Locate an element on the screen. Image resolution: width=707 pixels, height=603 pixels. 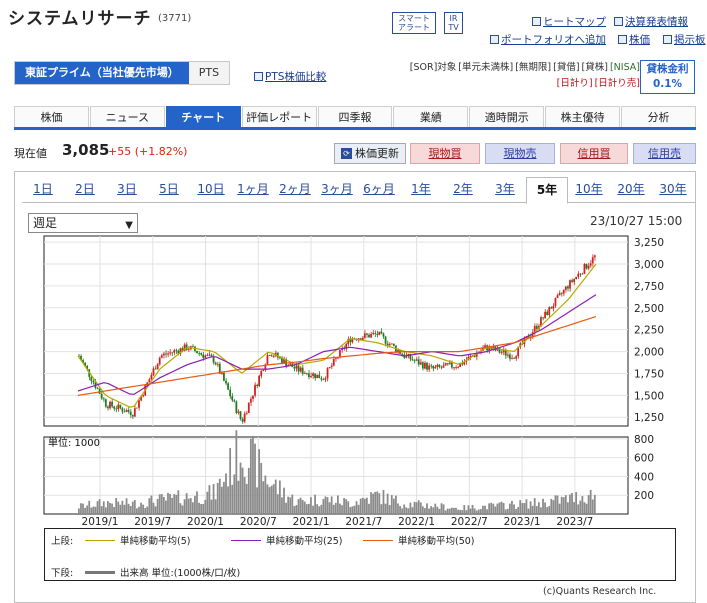
ma5-swatch is located at coordinates (100, 540).